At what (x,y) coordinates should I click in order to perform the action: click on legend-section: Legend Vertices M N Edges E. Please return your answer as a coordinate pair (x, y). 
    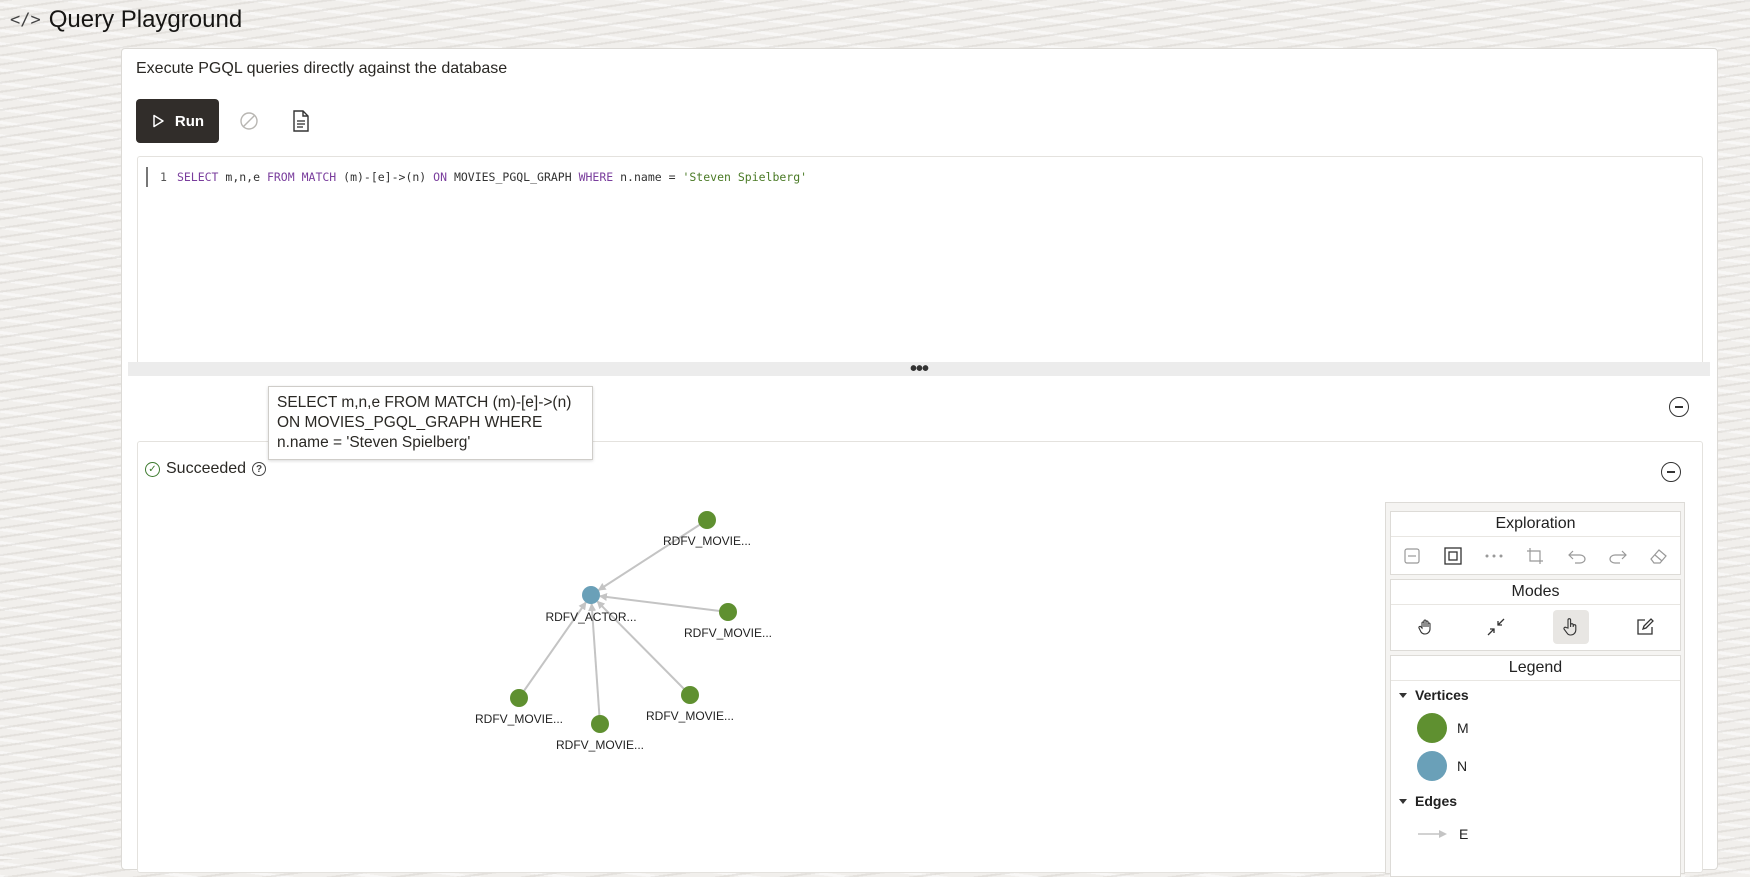
    Looking at the image, I should click on (1535, 766).